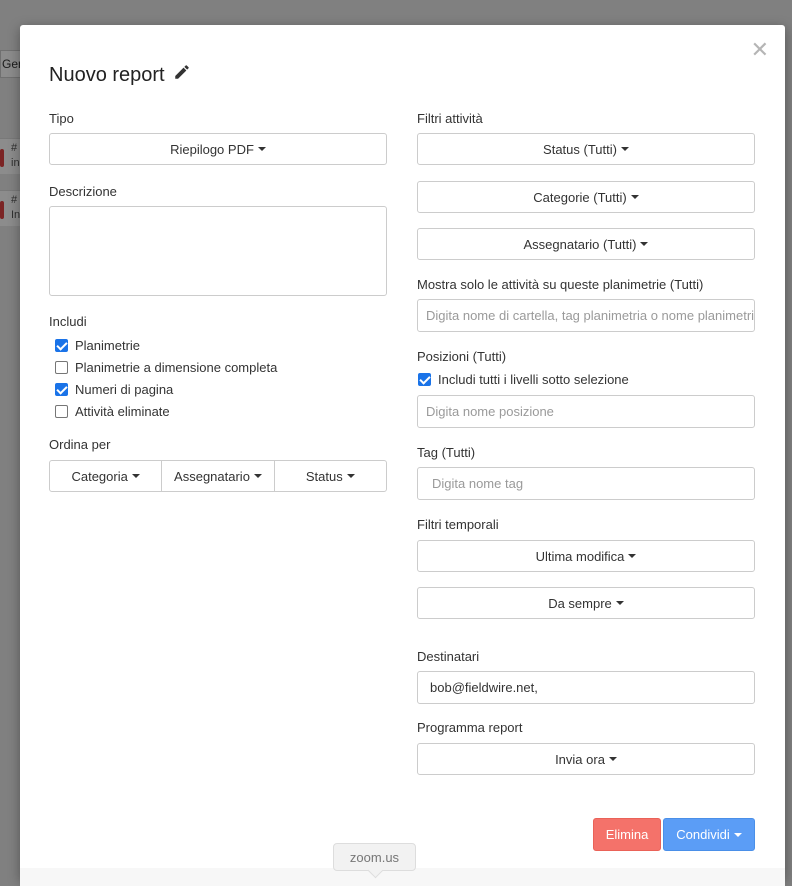 This screenshot has width=792, height=886. Describe the element at coordinates (218, 367) in the screenshot. I see `checkbox-planimetrie-complete: Planimetrie a dimensione completa` at that location.